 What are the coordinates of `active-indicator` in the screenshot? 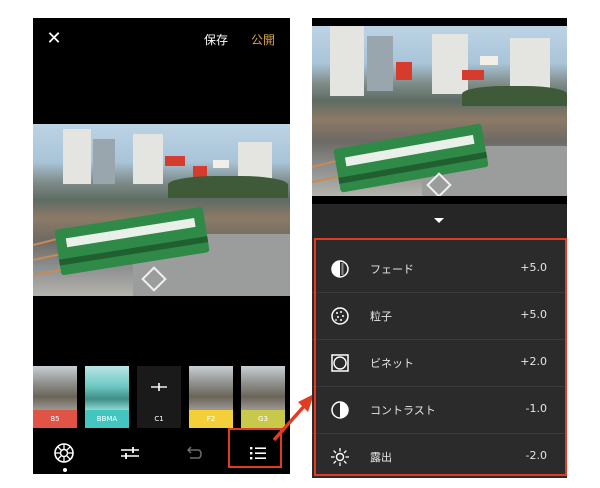 It's located at (65, 470).